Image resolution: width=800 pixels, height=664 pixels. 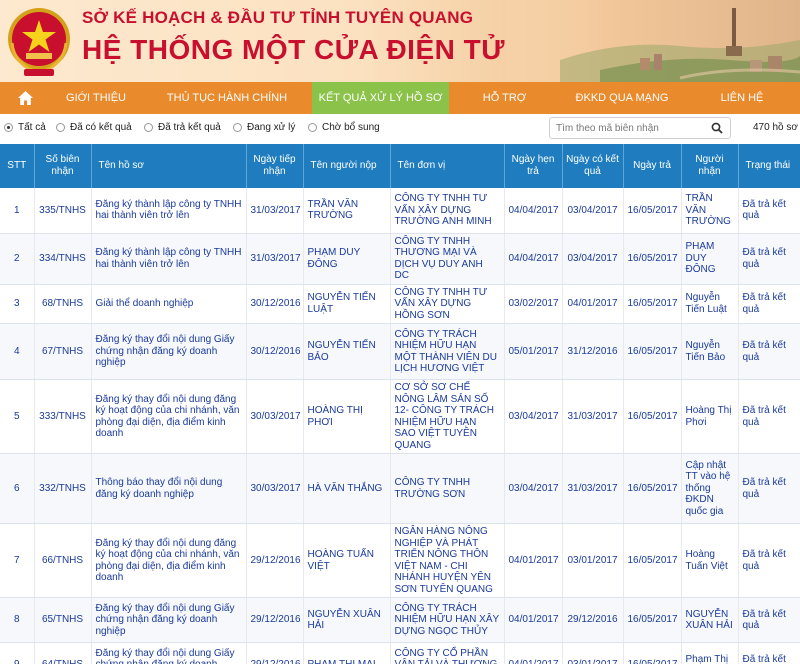 What do you see at coordinates (710, 211) in the screenshot?
I see `cell-recipient: TRẦN VĂN TRƯỜNG` at bounding box center [710, 211].